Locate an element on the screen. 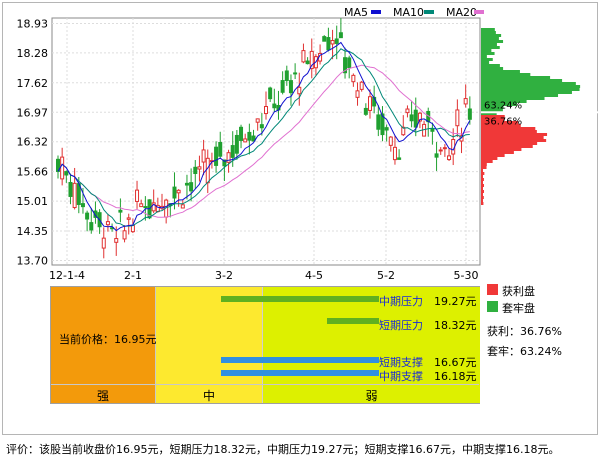 The width and height of the screenshot is (601, 457). y-tick-label: 18.28 is located at coordinates (33, 53).